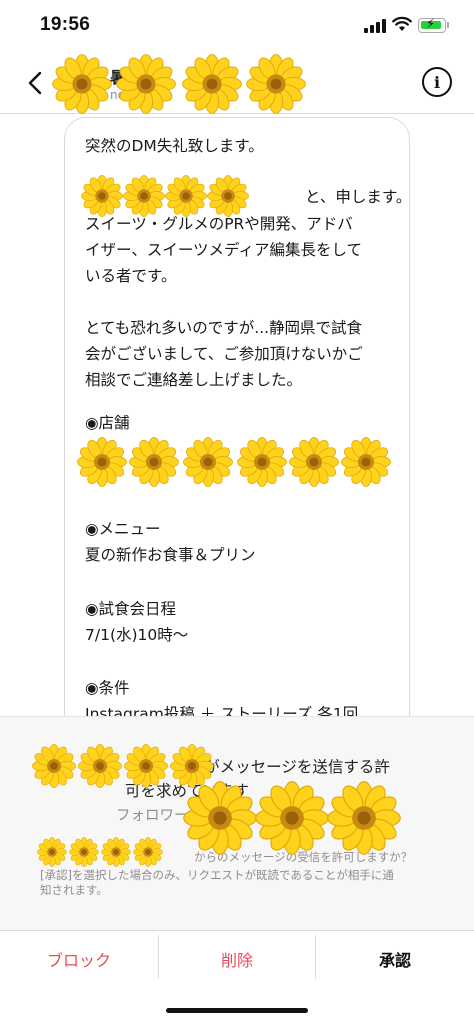 The image size is (474, 1024). I want to click on message-line: 会がございまして、ご参加頂けないかご, so click(224, 354).